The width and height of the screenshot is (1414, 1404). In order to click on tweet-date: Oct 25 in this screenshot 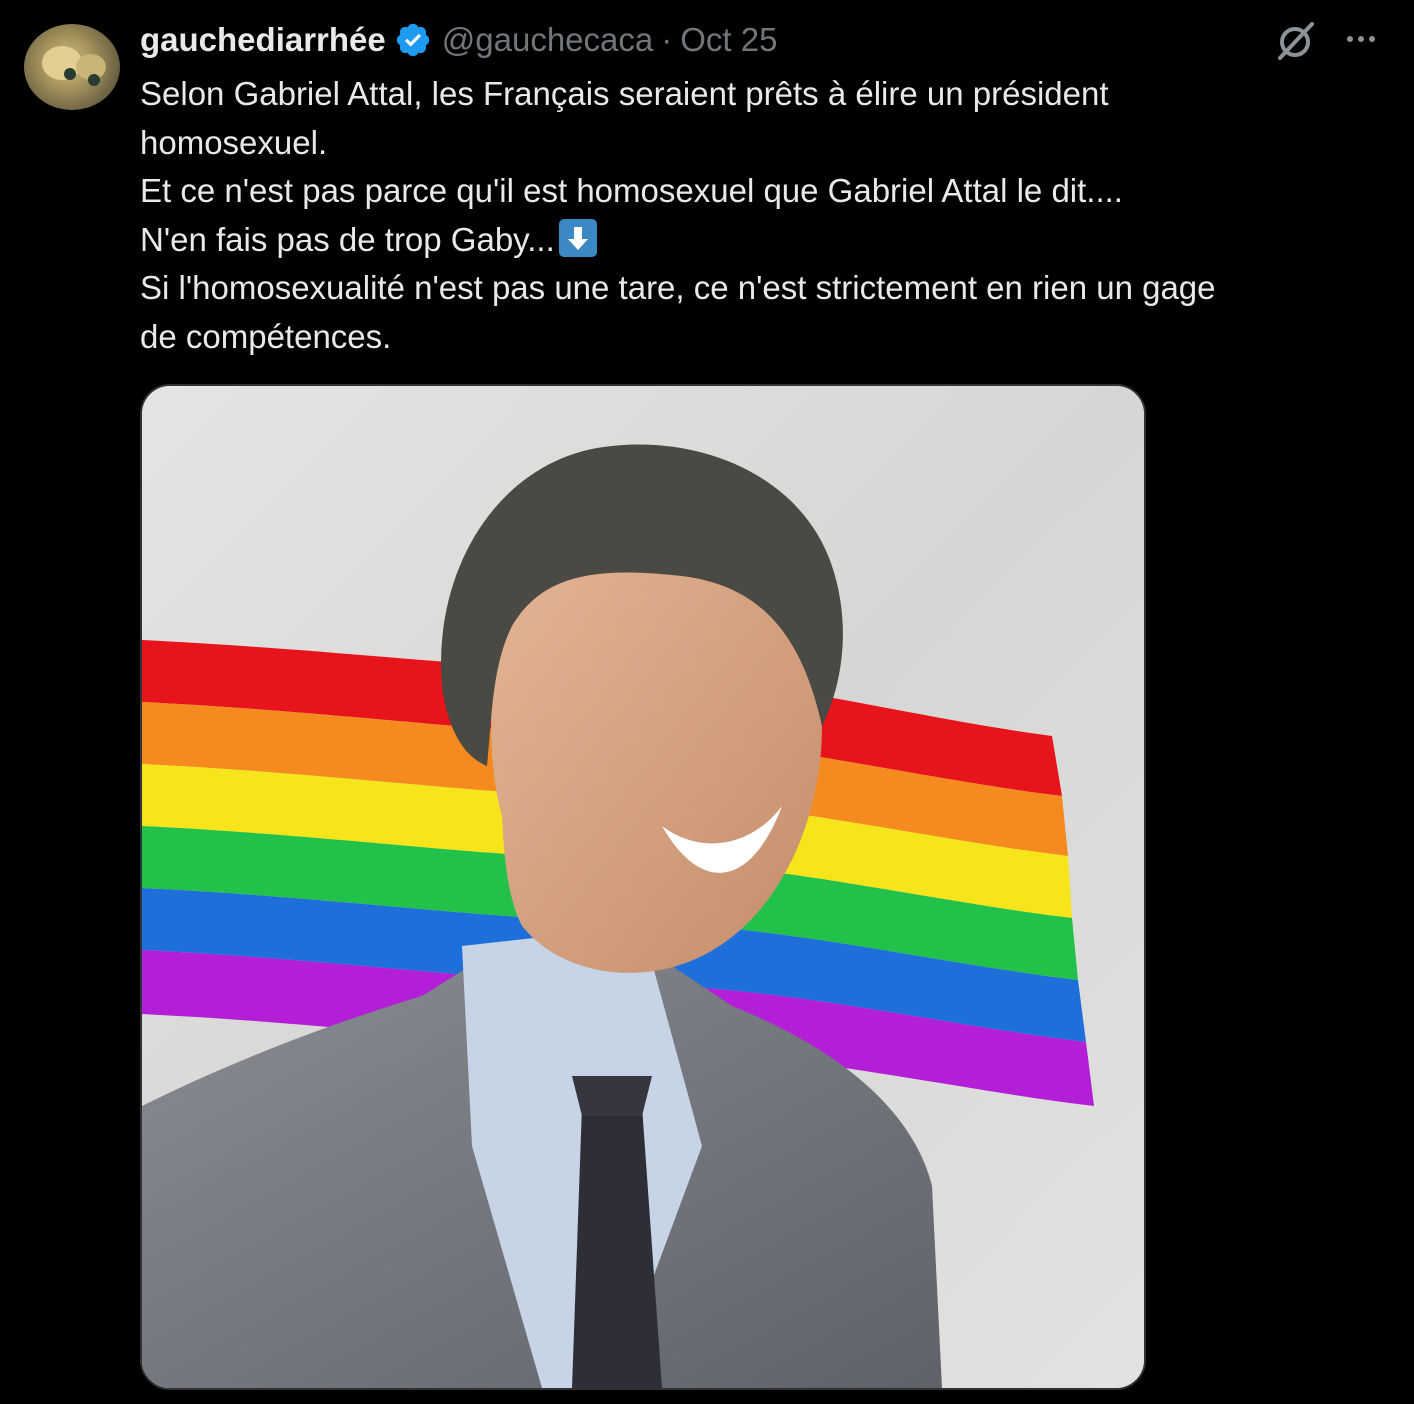, I will do `click(728, 40)`.